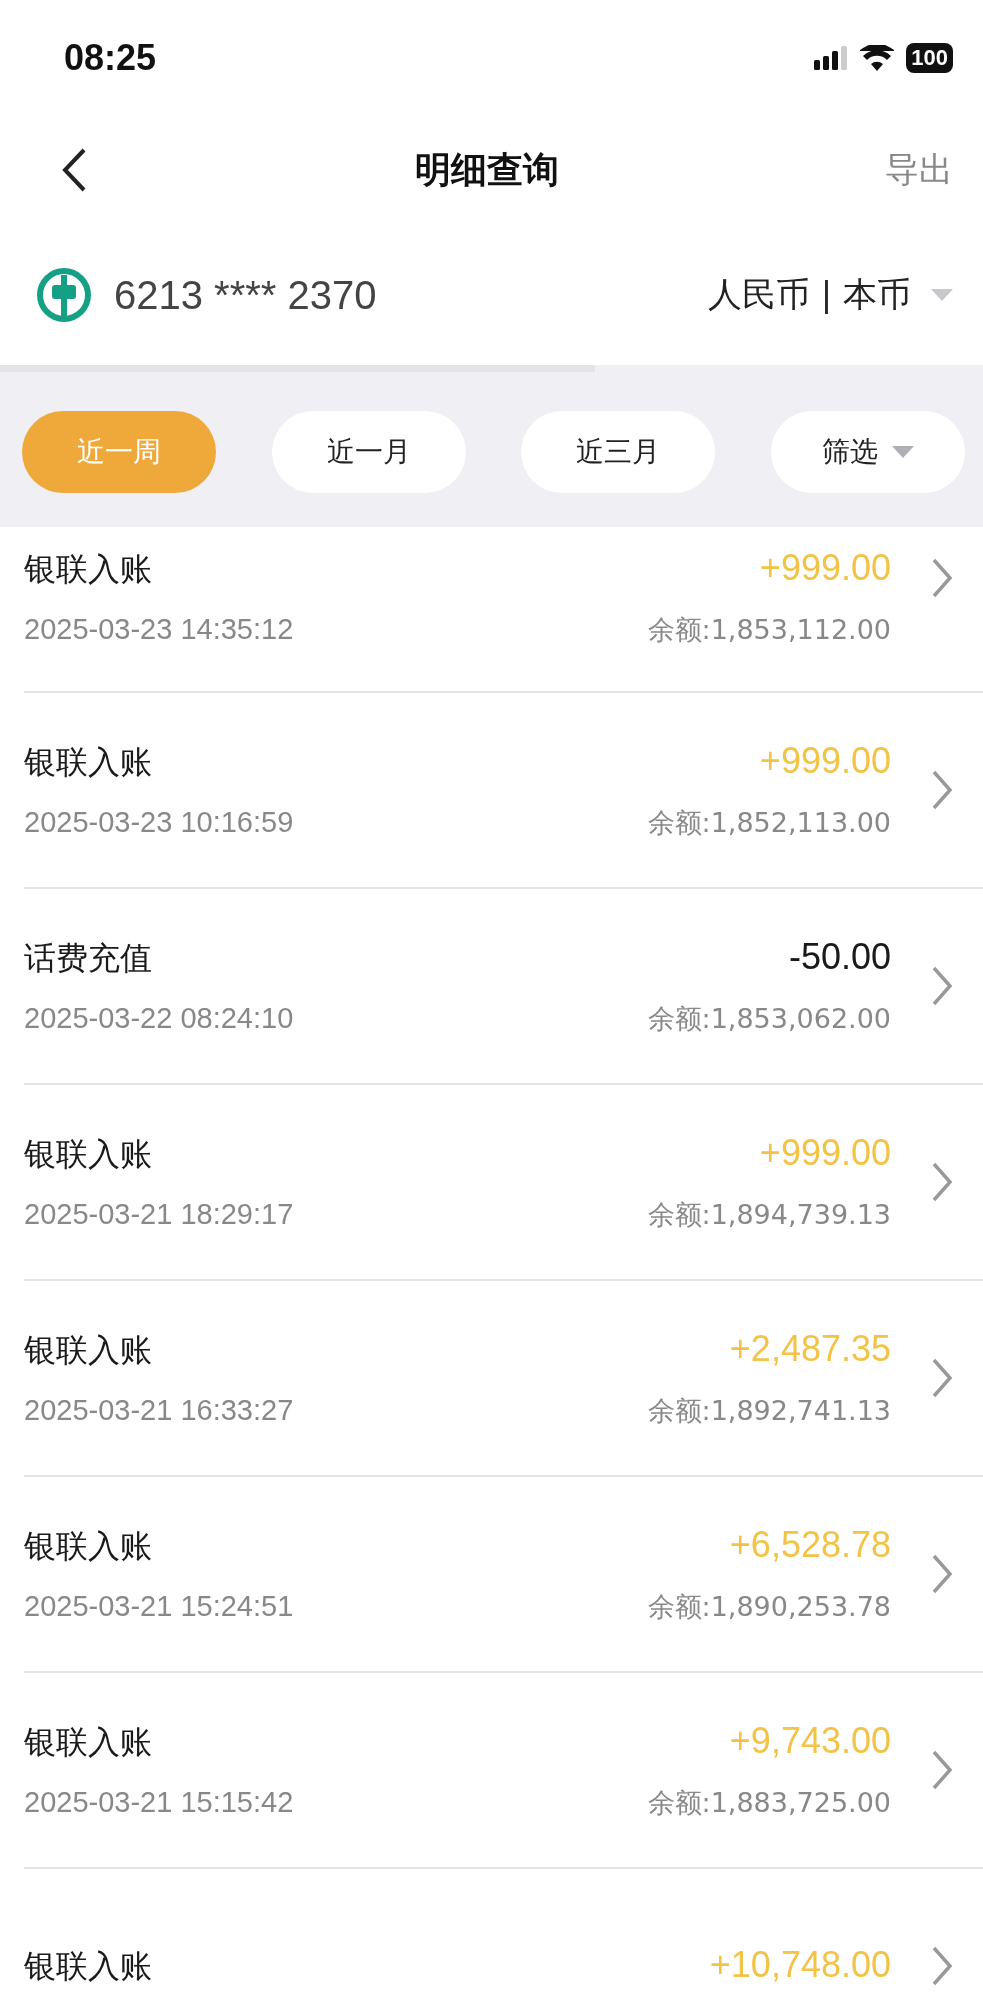 This screenshot has height=1994, width=983. I want to click on balance-text: 余额:1,883,725.00, so click(769, 1802).